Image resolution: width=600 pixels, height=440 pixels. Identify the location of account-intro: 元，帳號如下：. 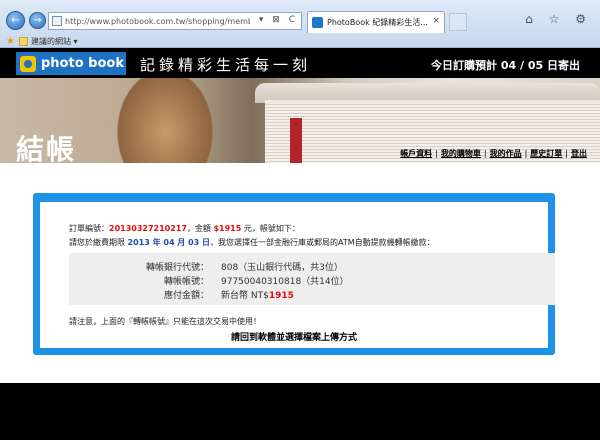
(270, 228).